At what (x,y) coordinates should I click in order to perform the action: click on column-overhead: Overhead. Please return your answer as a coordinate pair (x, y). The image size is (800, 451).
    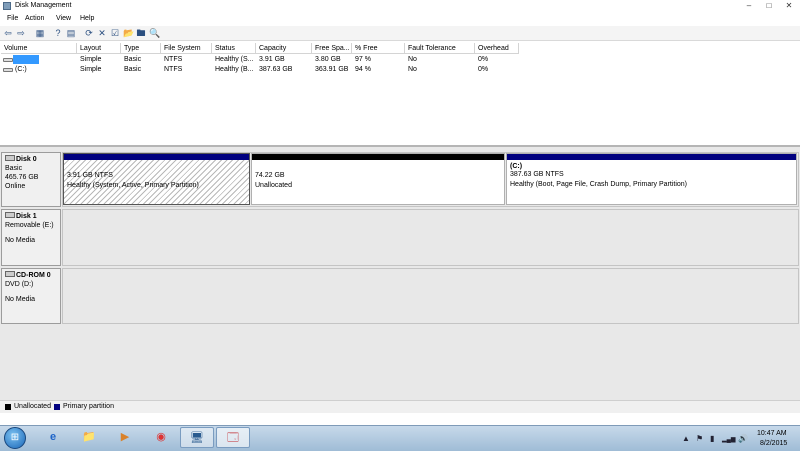
    Looking at the image, I should click on (497, 48).